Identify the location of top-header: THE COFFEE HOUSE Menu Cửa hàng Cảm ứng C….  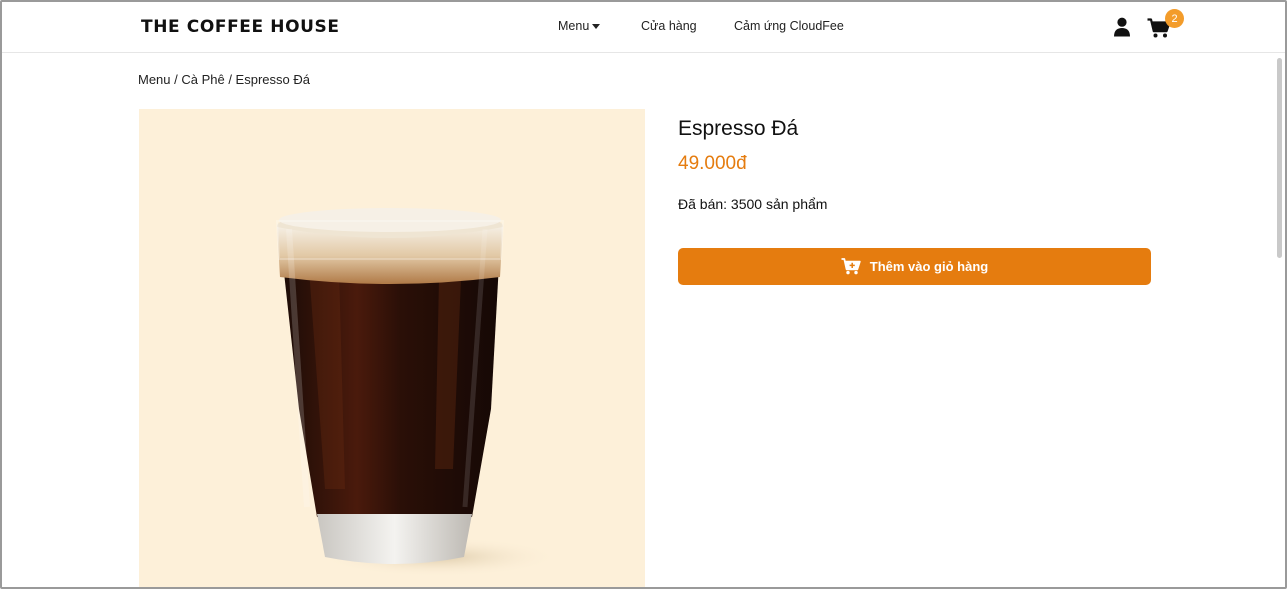
(643, 27).